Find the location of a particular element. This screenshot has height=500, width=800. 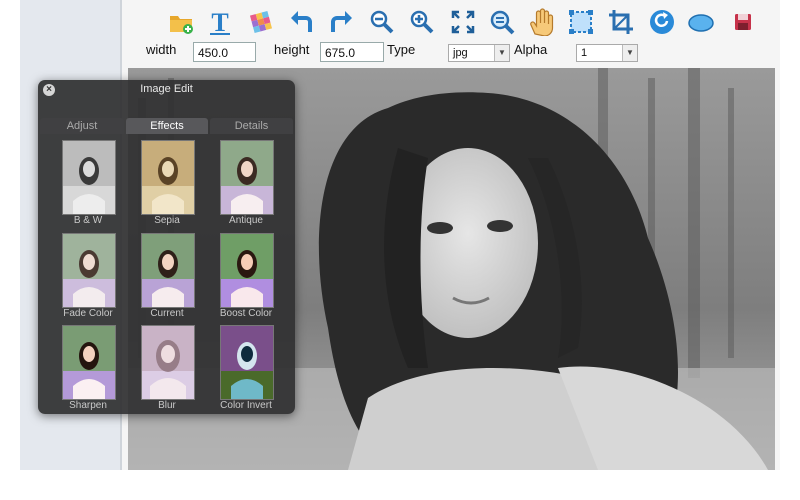

effect-label-antique: Antique is located at coordinates (246, 220).